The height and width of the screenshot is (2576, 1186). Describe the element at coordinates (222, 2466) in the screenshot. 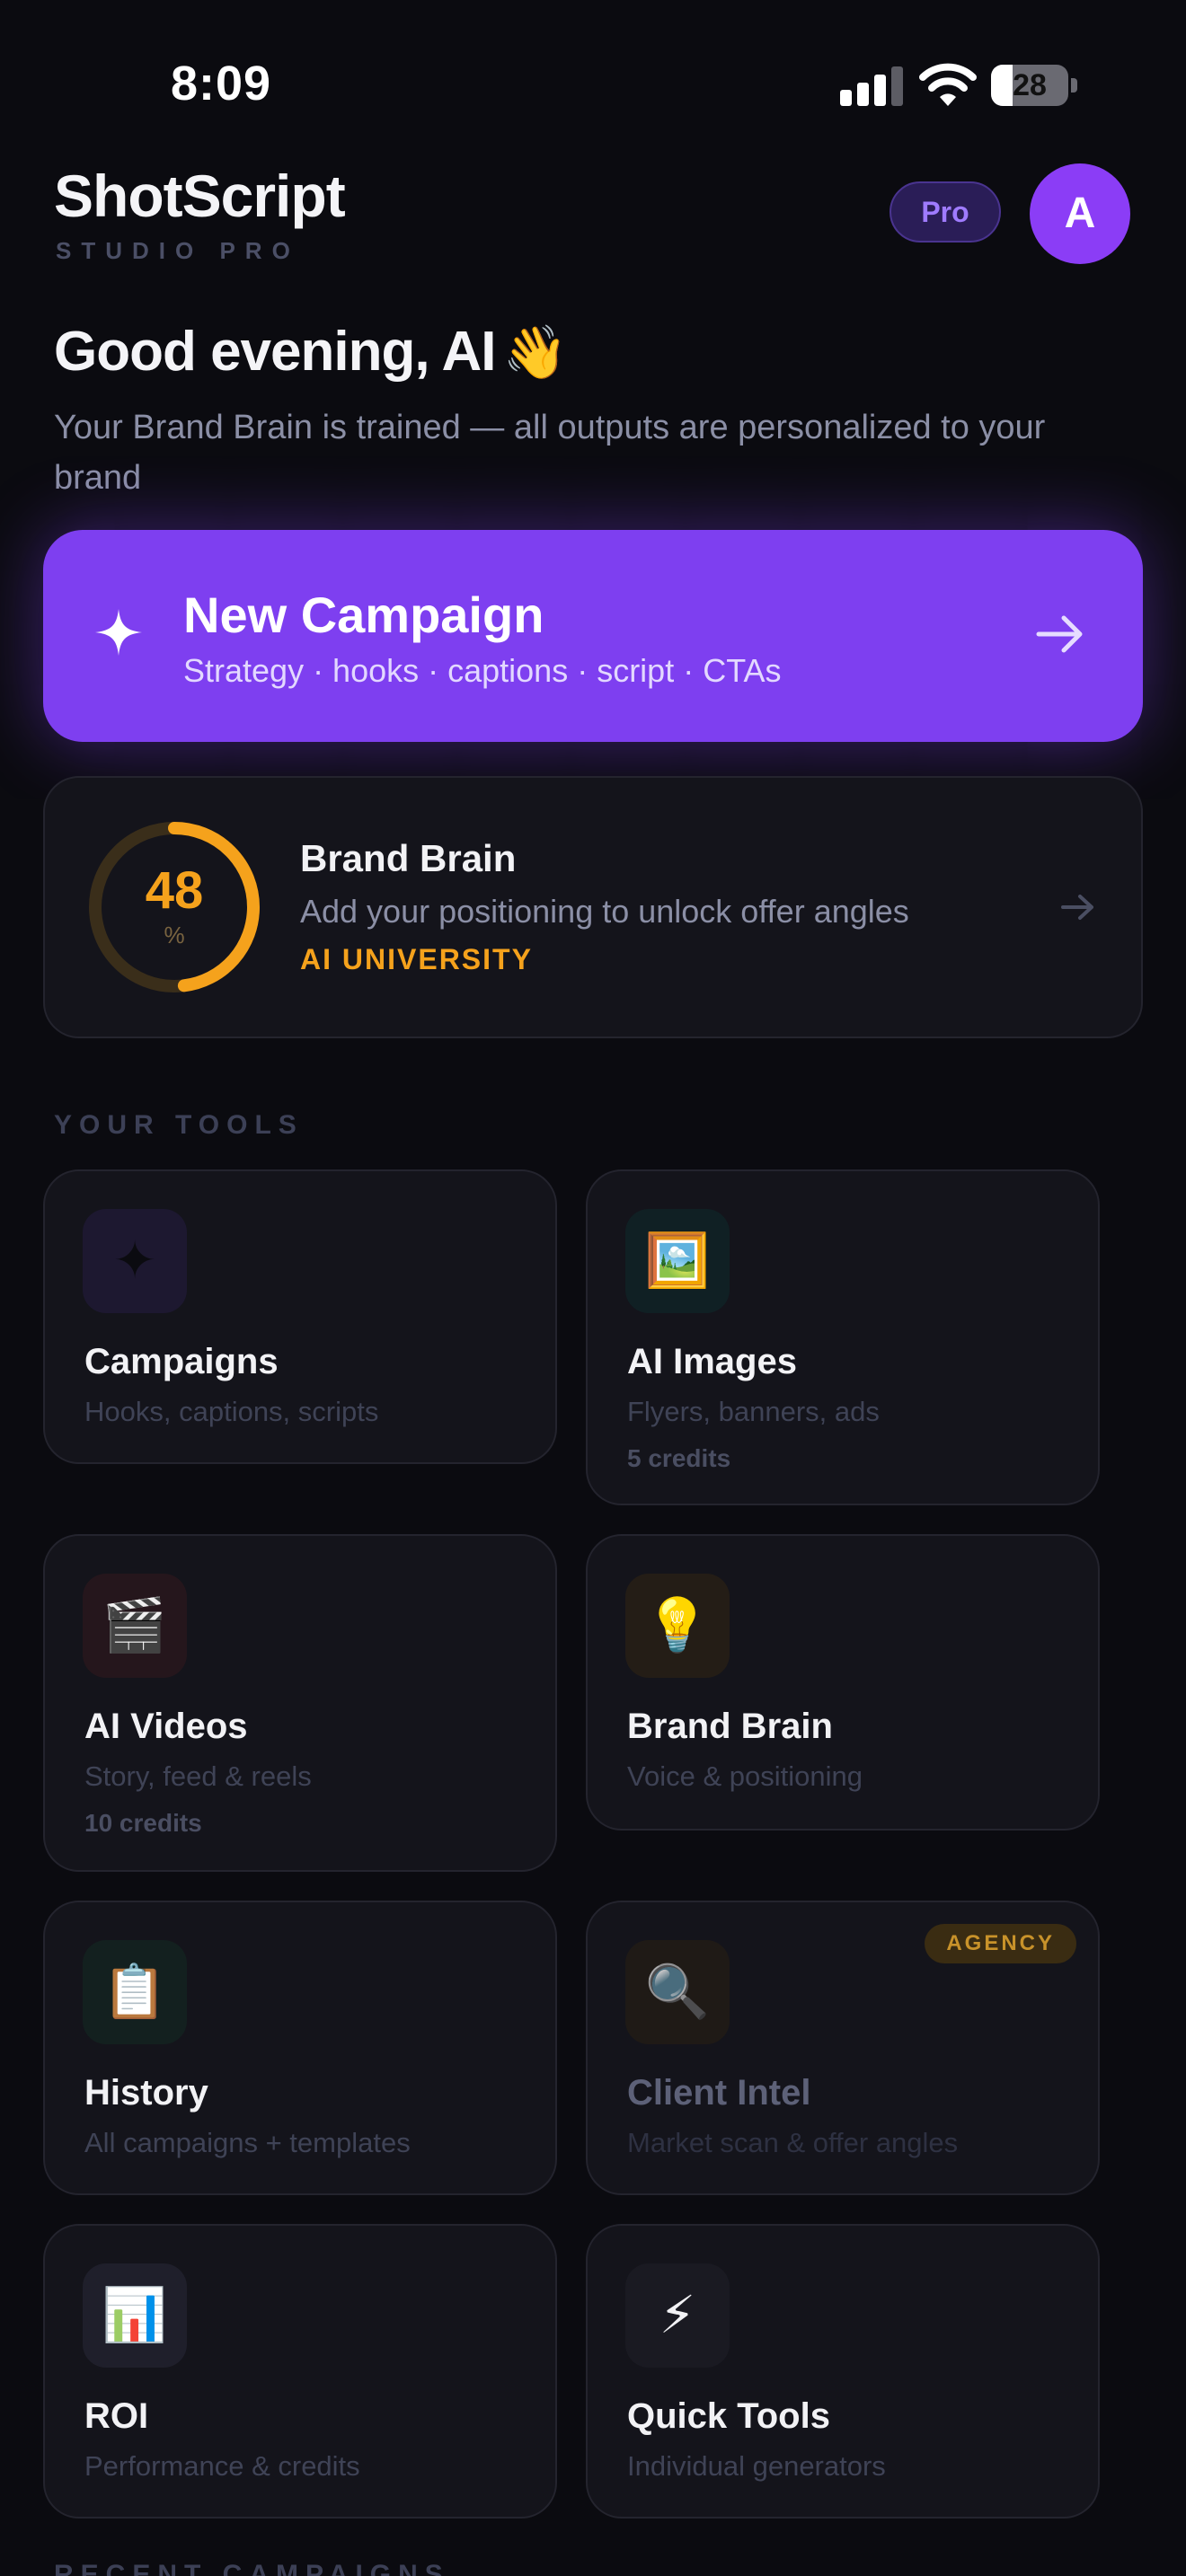

I see `tool-description: Performance & credits` at that location.